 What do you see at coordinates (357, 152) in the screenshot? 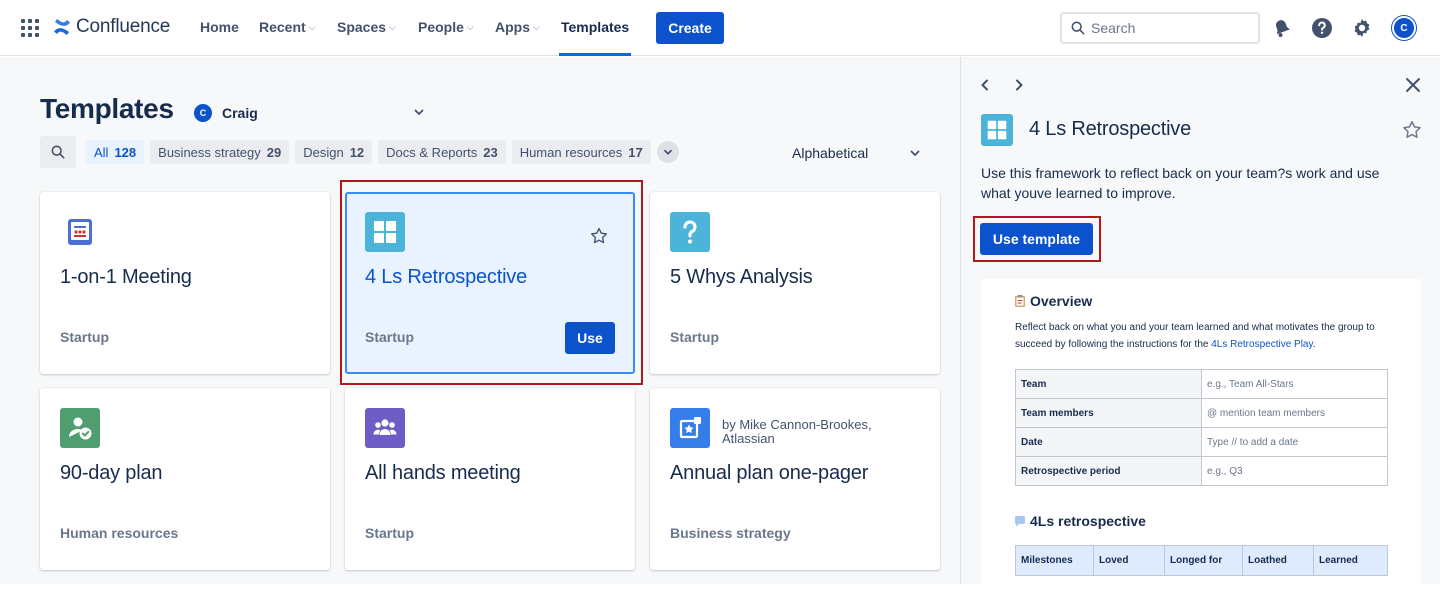
I see `filter-count: 12` at bounding box center [357, 152].